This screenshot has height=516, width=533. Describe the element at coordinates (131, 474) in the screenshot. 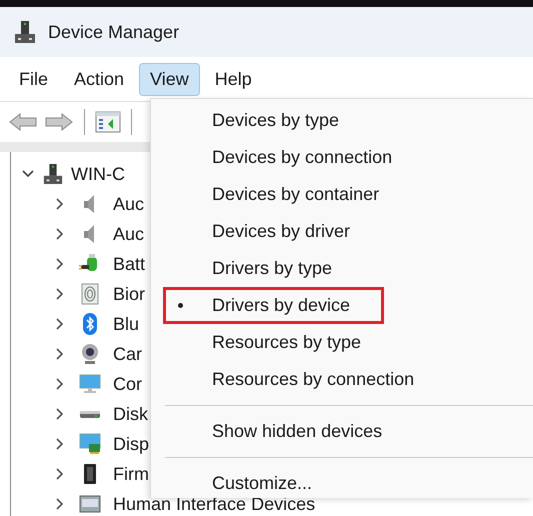

I see `tree-item: Firm` at that location.